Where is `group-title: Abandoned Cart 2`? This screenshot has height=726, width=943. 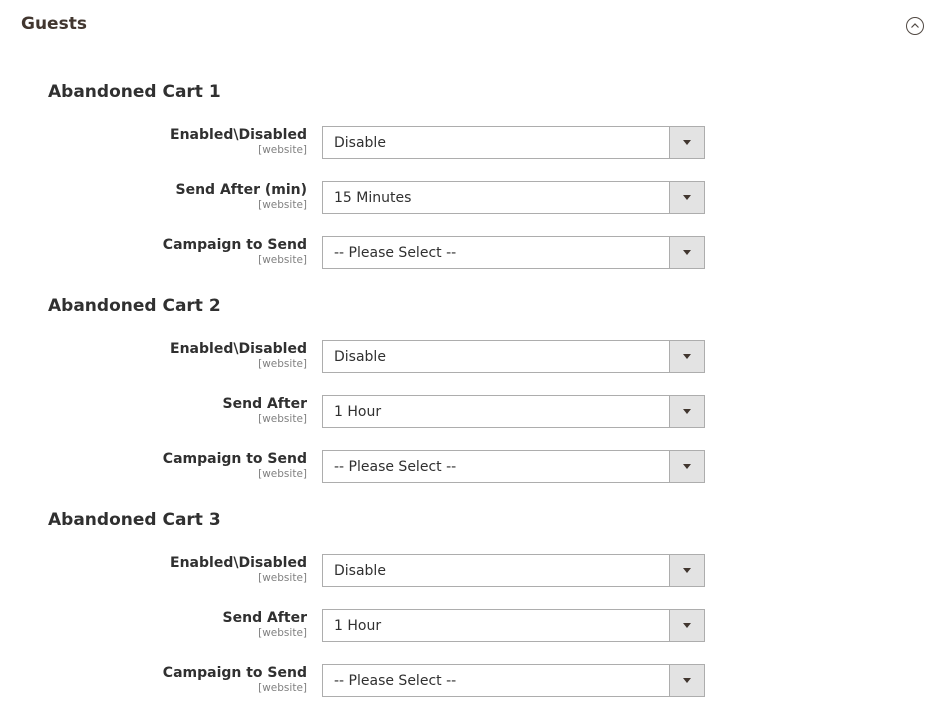
group-title: Abandoned Cart 2 is located at coordinates (134, 306).